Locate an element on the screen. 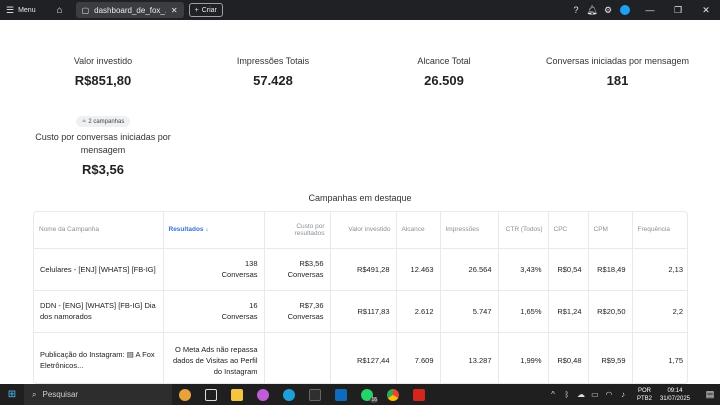 The height and width of the screenshot is (405, 720). wifi-icon: ◠ is located at coordinates (609, 394).